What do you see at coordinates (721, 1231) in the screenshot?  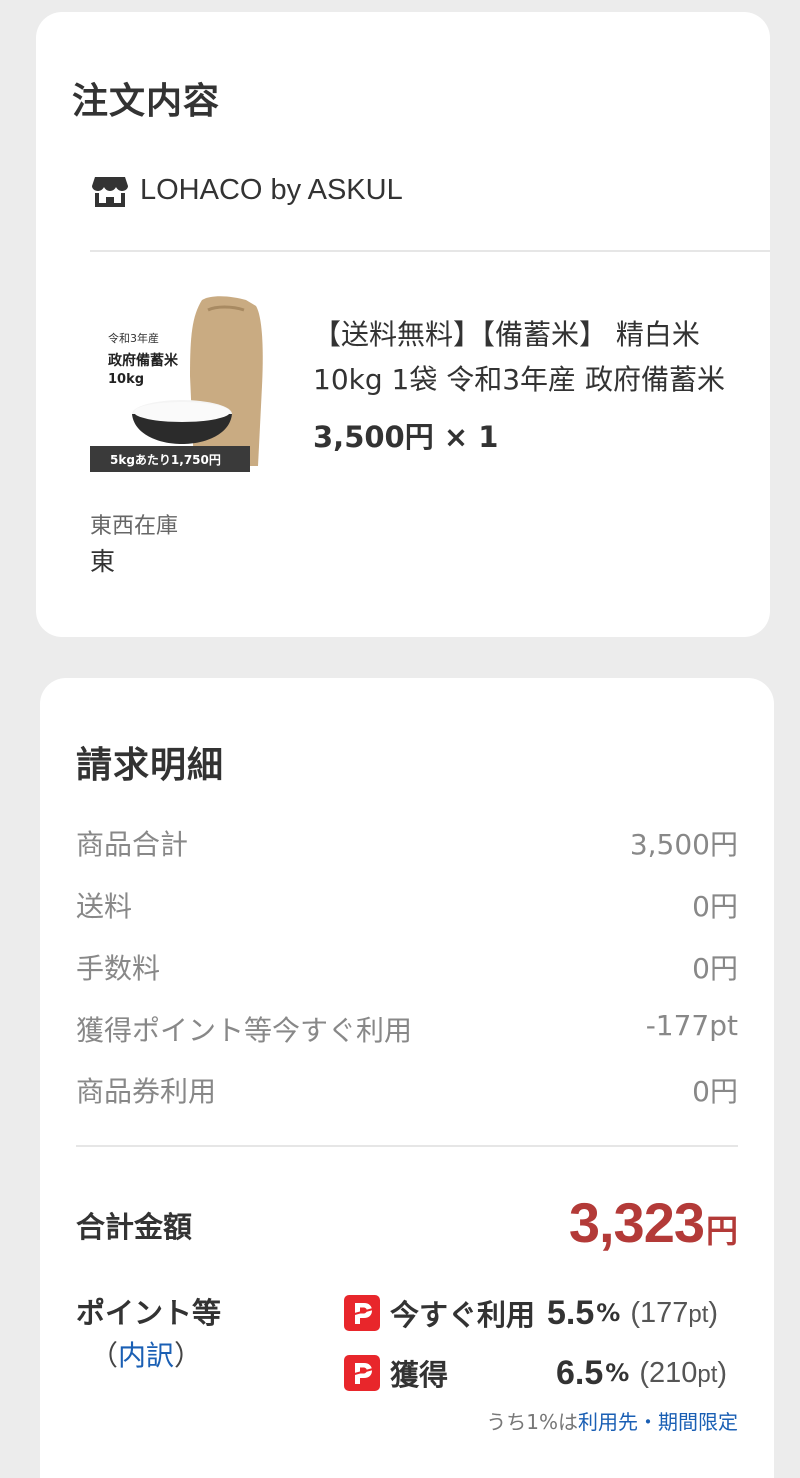 I see `total-unit: 円` at bounding box center [721, 1231].